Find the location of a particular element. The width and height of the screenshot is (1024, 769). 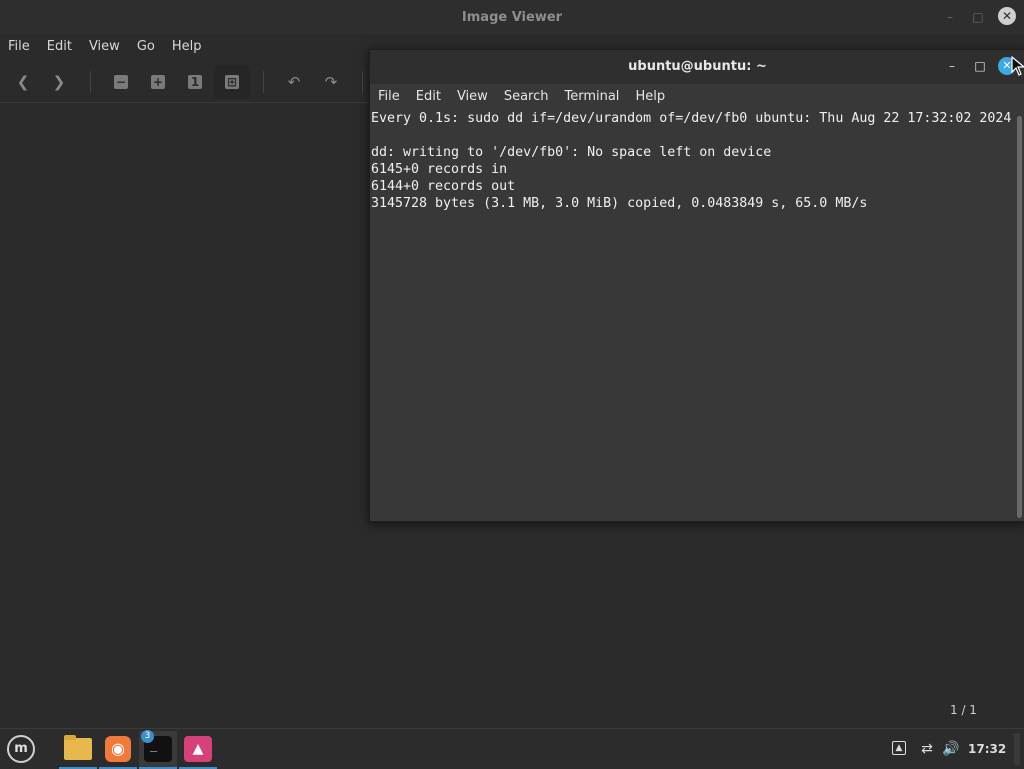

terminal-scrollbar is located at coordinates (1019, 317).